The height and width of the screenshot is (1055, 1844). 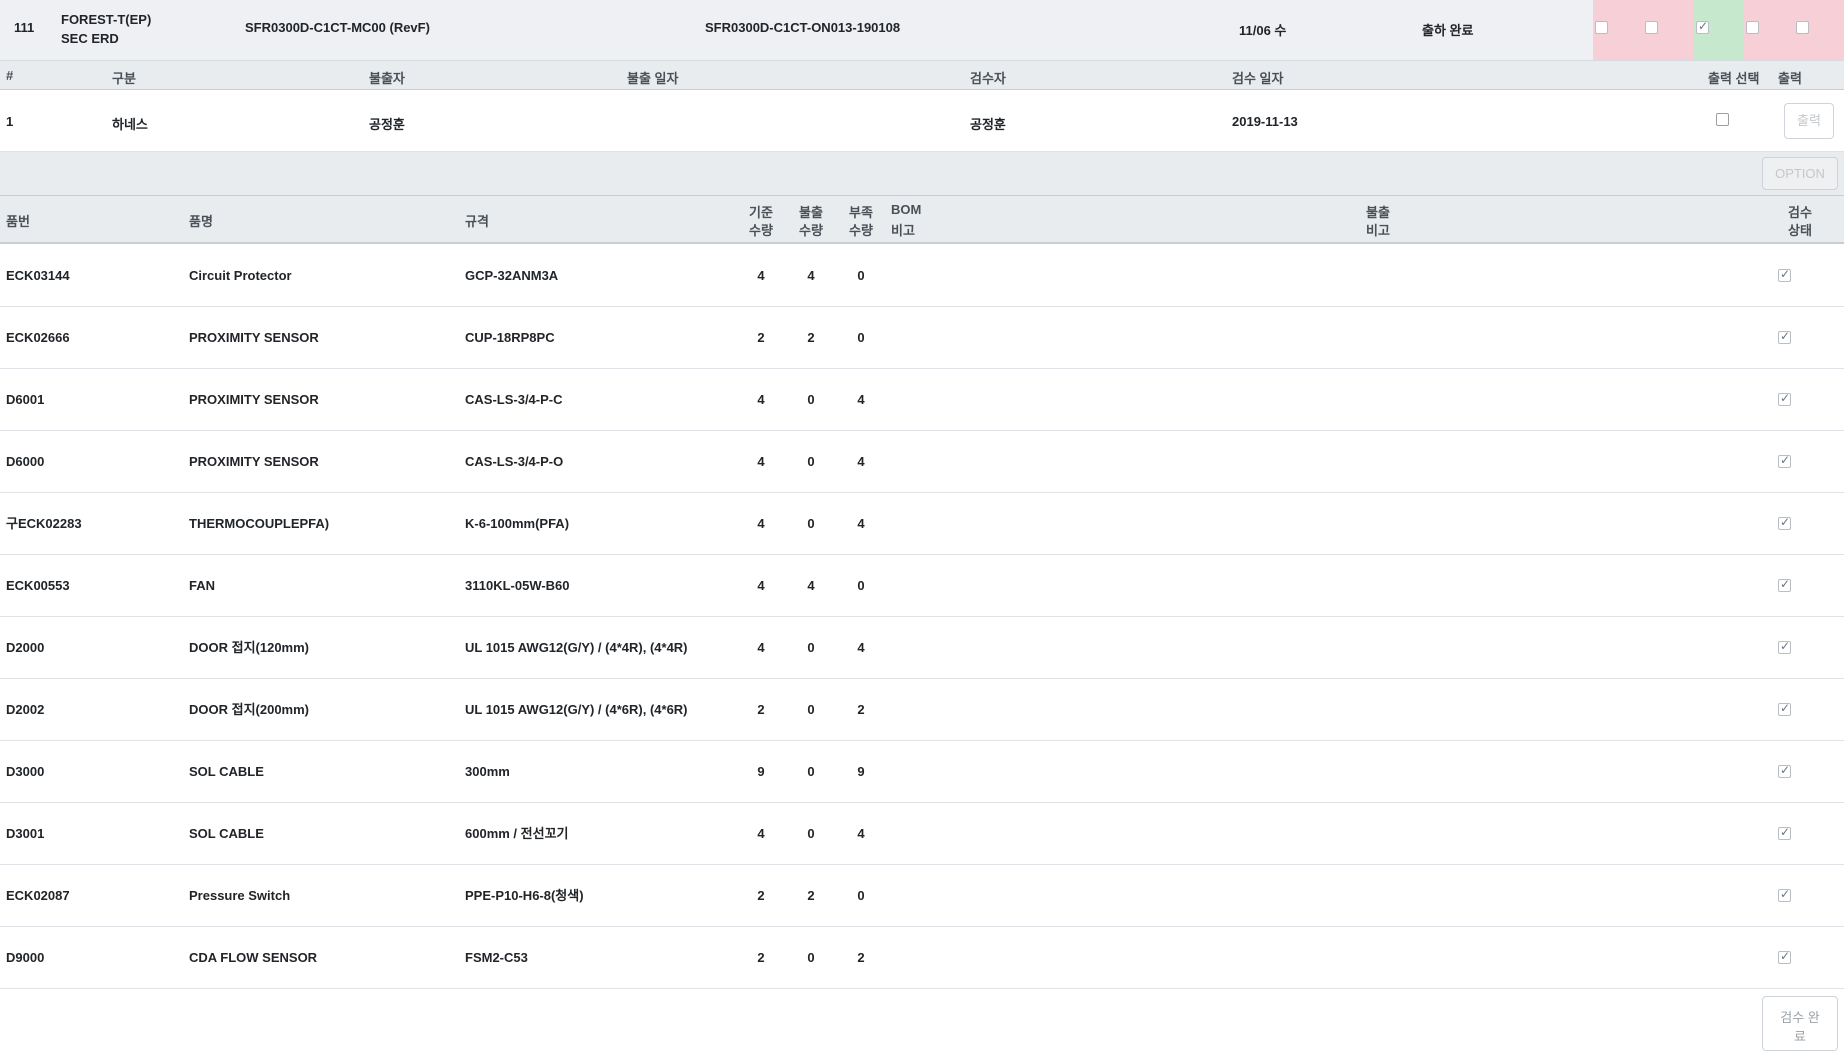 I want to click on item-row: ECK02666 PROXIMITY SENSOR CUP-18RP8PC 2 2 0, so click(x=922, y=338).